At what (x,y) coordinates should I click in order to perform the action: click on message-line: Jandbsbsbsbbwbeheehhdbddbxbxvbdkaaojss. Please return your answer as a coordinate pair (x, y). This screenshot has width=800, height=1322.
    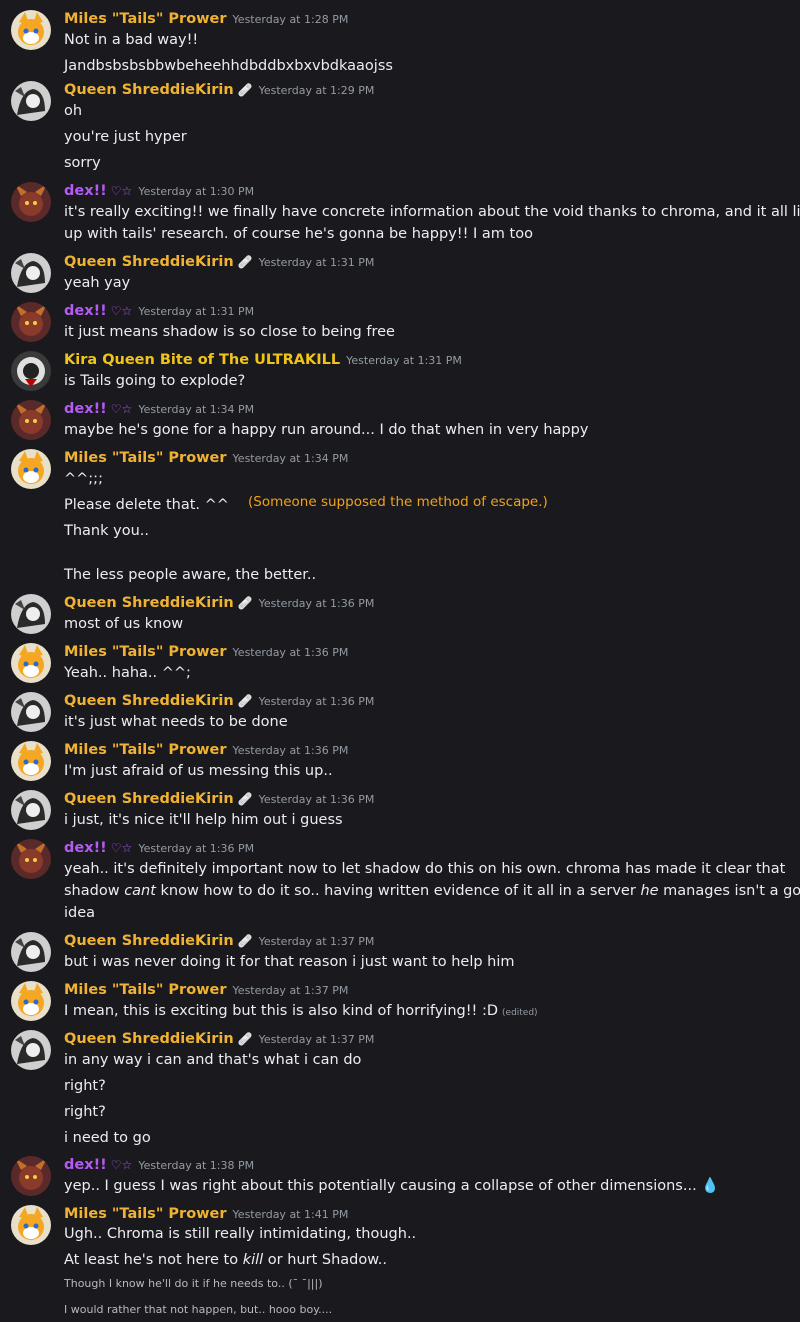
    Looking at the image, I should click on (228, 66).